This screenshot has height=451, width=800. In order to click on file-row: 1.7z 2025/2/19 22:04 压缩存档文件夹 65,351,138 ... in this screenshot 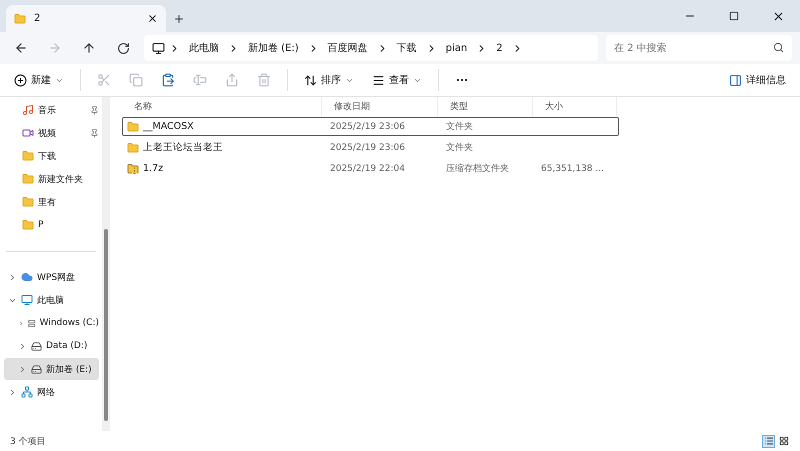, I will do `click(370, 168)`.